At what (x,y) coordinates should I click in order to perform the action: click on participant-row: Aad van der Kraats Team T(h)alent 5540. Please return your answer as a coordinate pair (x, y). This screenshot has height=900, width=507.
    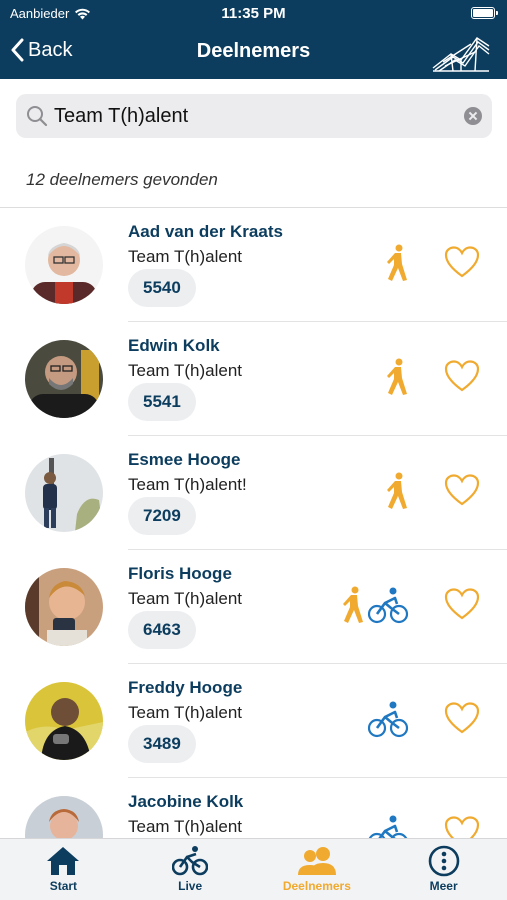
    Looking at the image, I should click on (253, 265).